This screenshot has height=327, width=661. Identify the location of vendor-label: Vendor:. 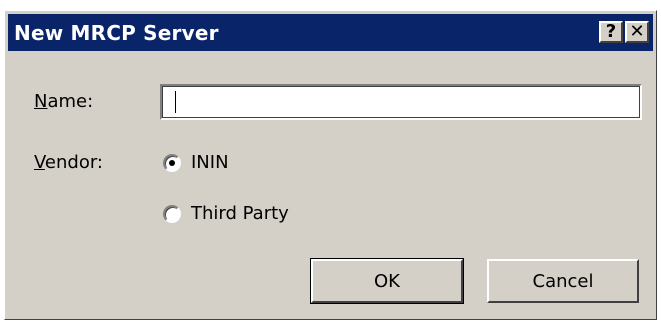
(68, 162).